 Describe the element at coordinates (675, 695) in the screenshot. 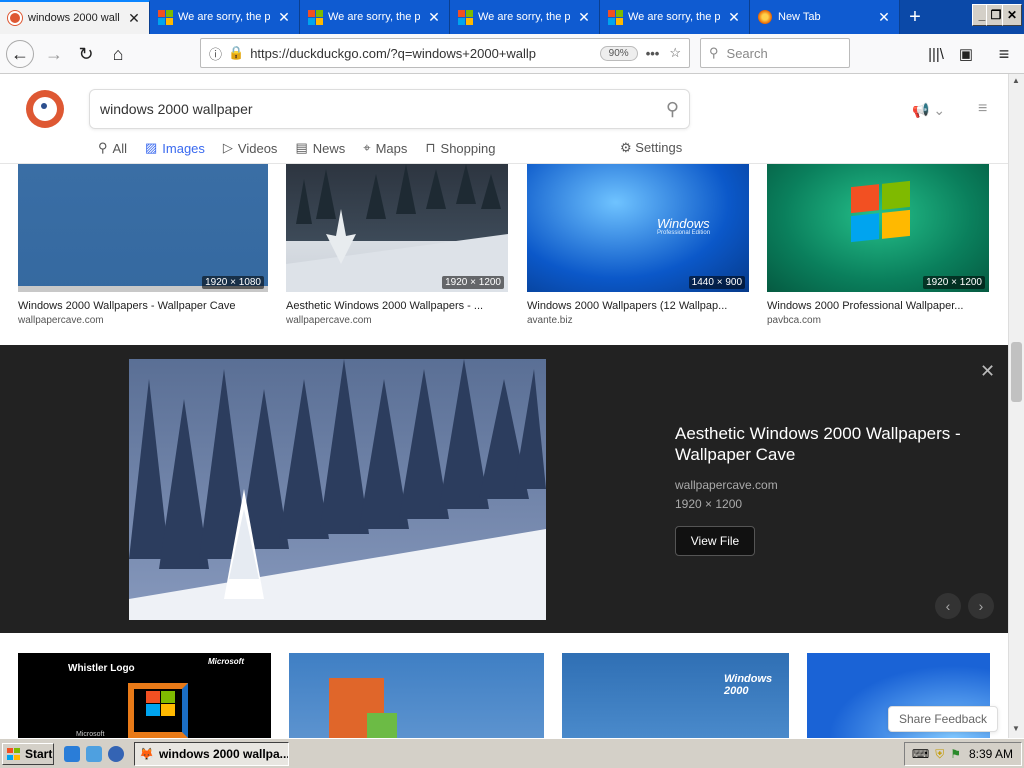

I see `result-thumb-7: Windows 2000` at that location.